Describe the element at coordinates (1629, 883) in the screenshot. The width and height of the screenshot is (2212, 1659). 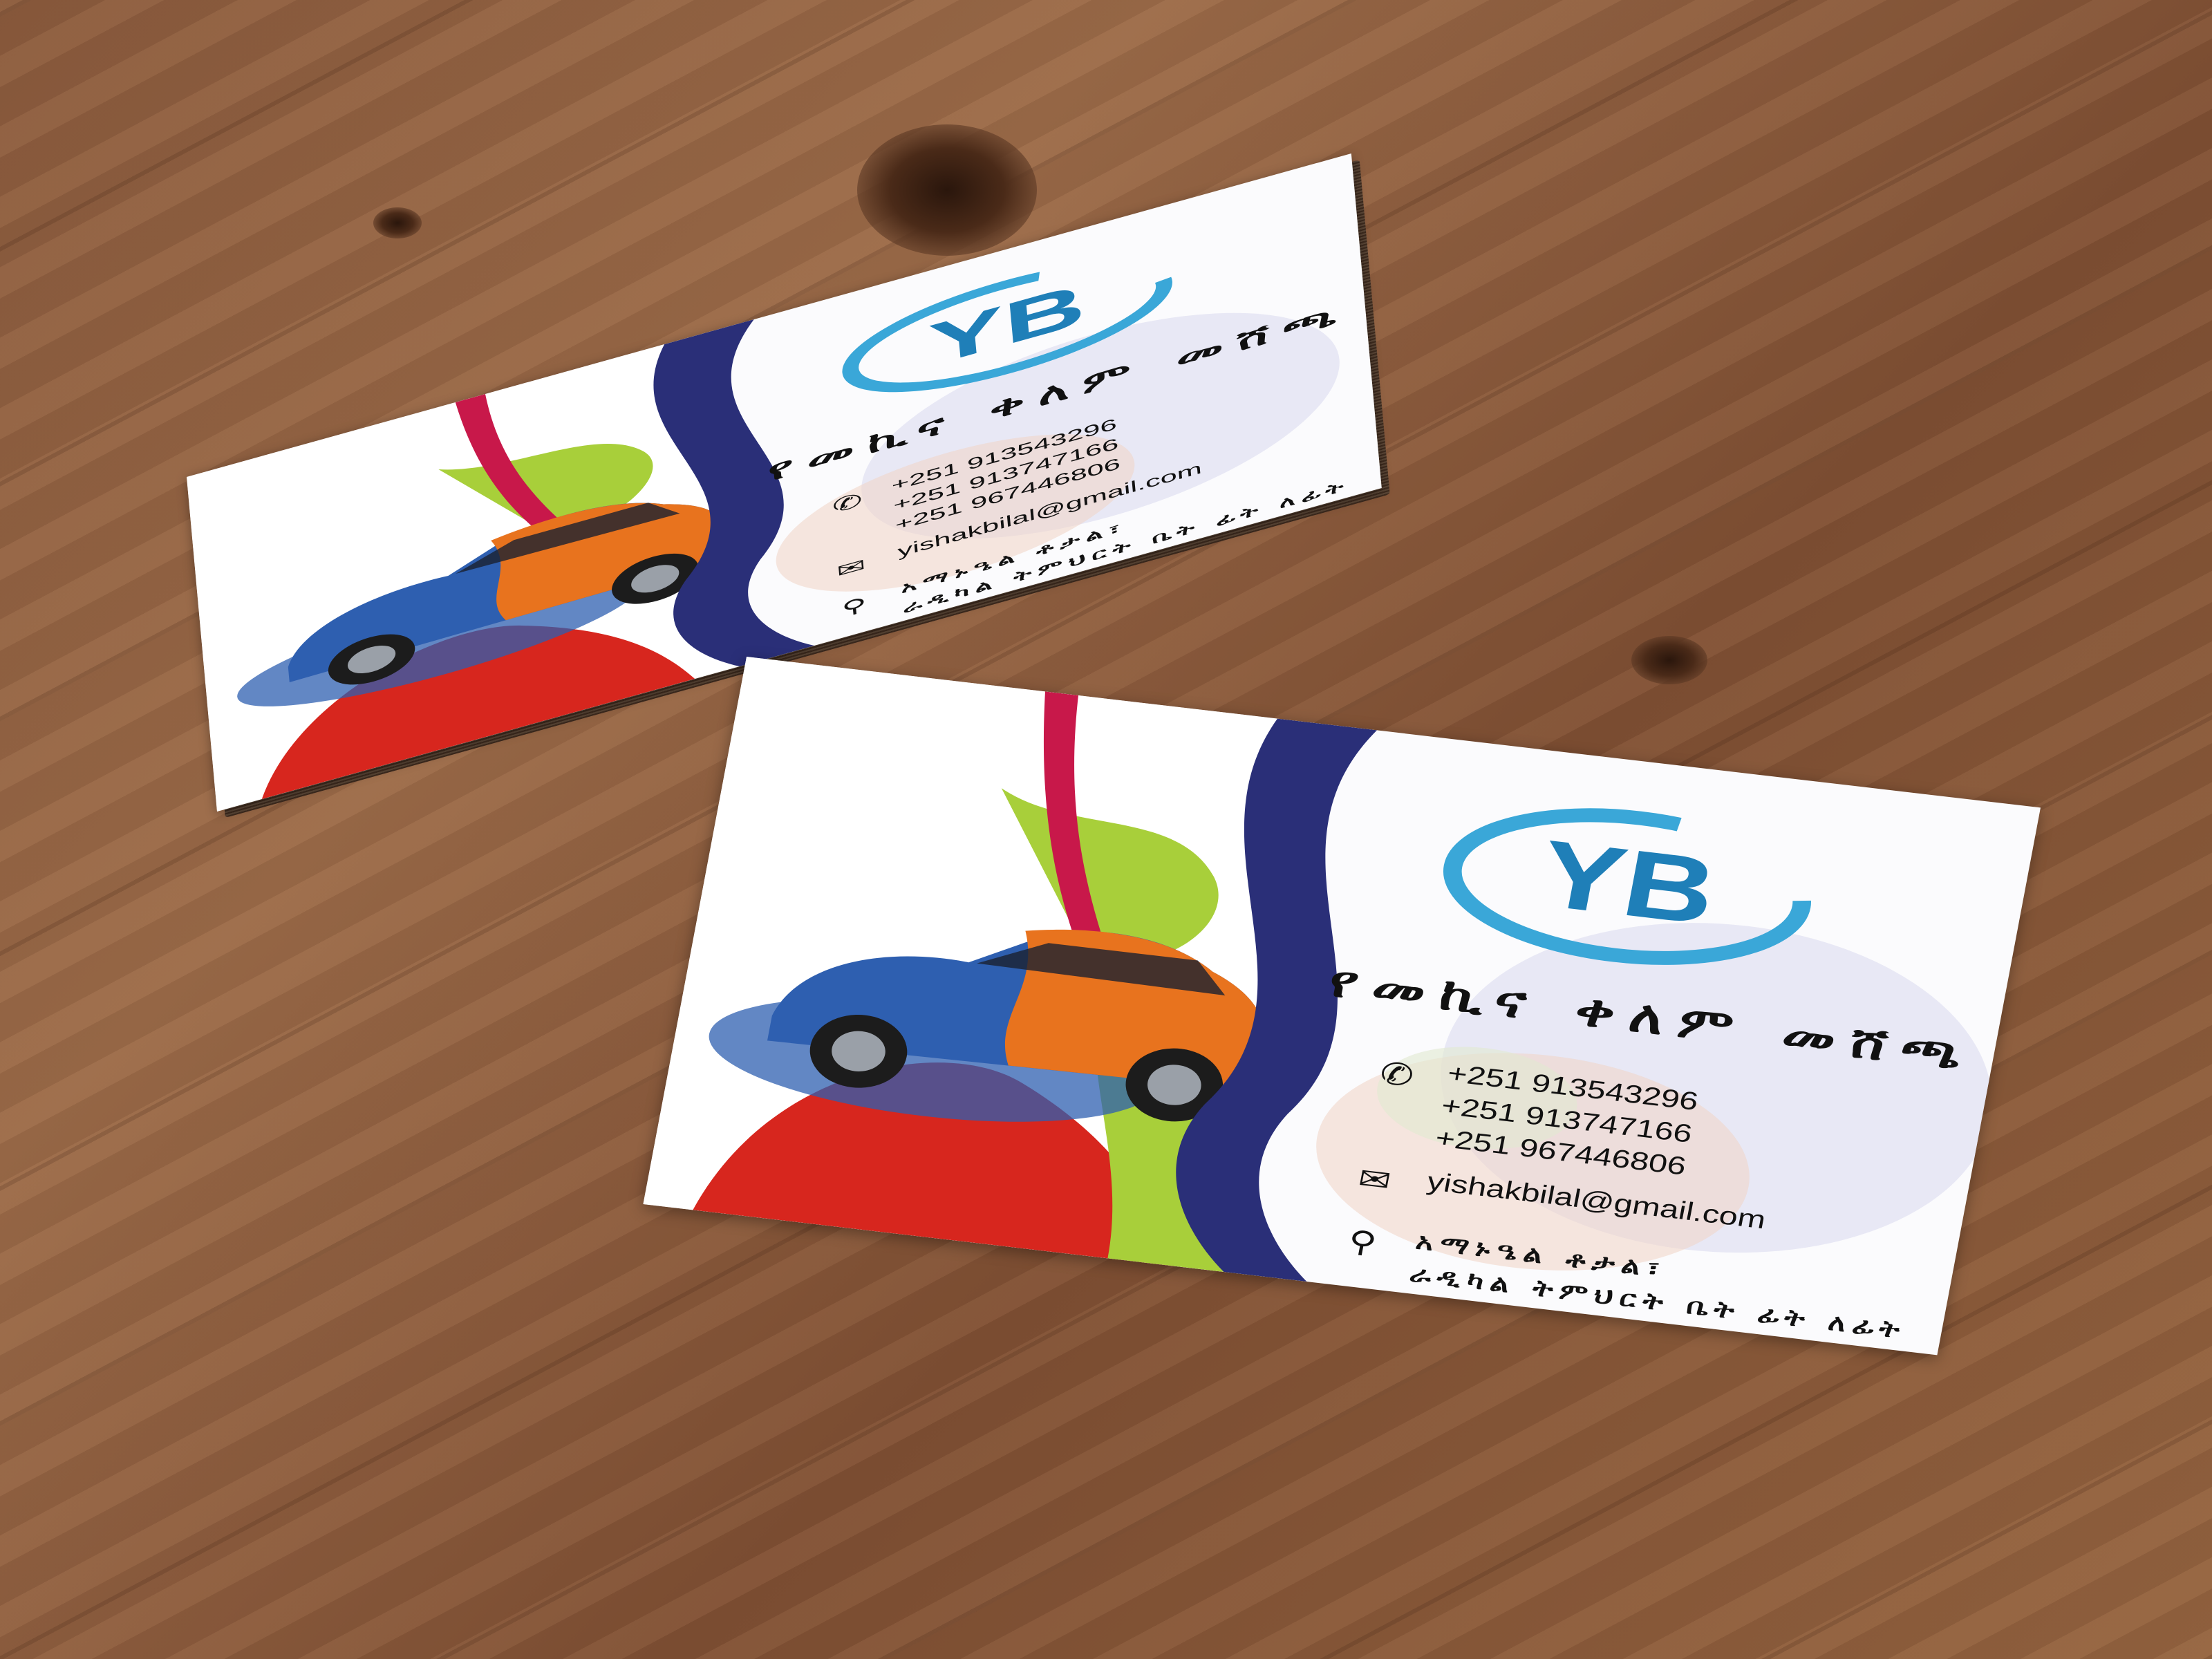
I see `logo-letters: YB` at that location.